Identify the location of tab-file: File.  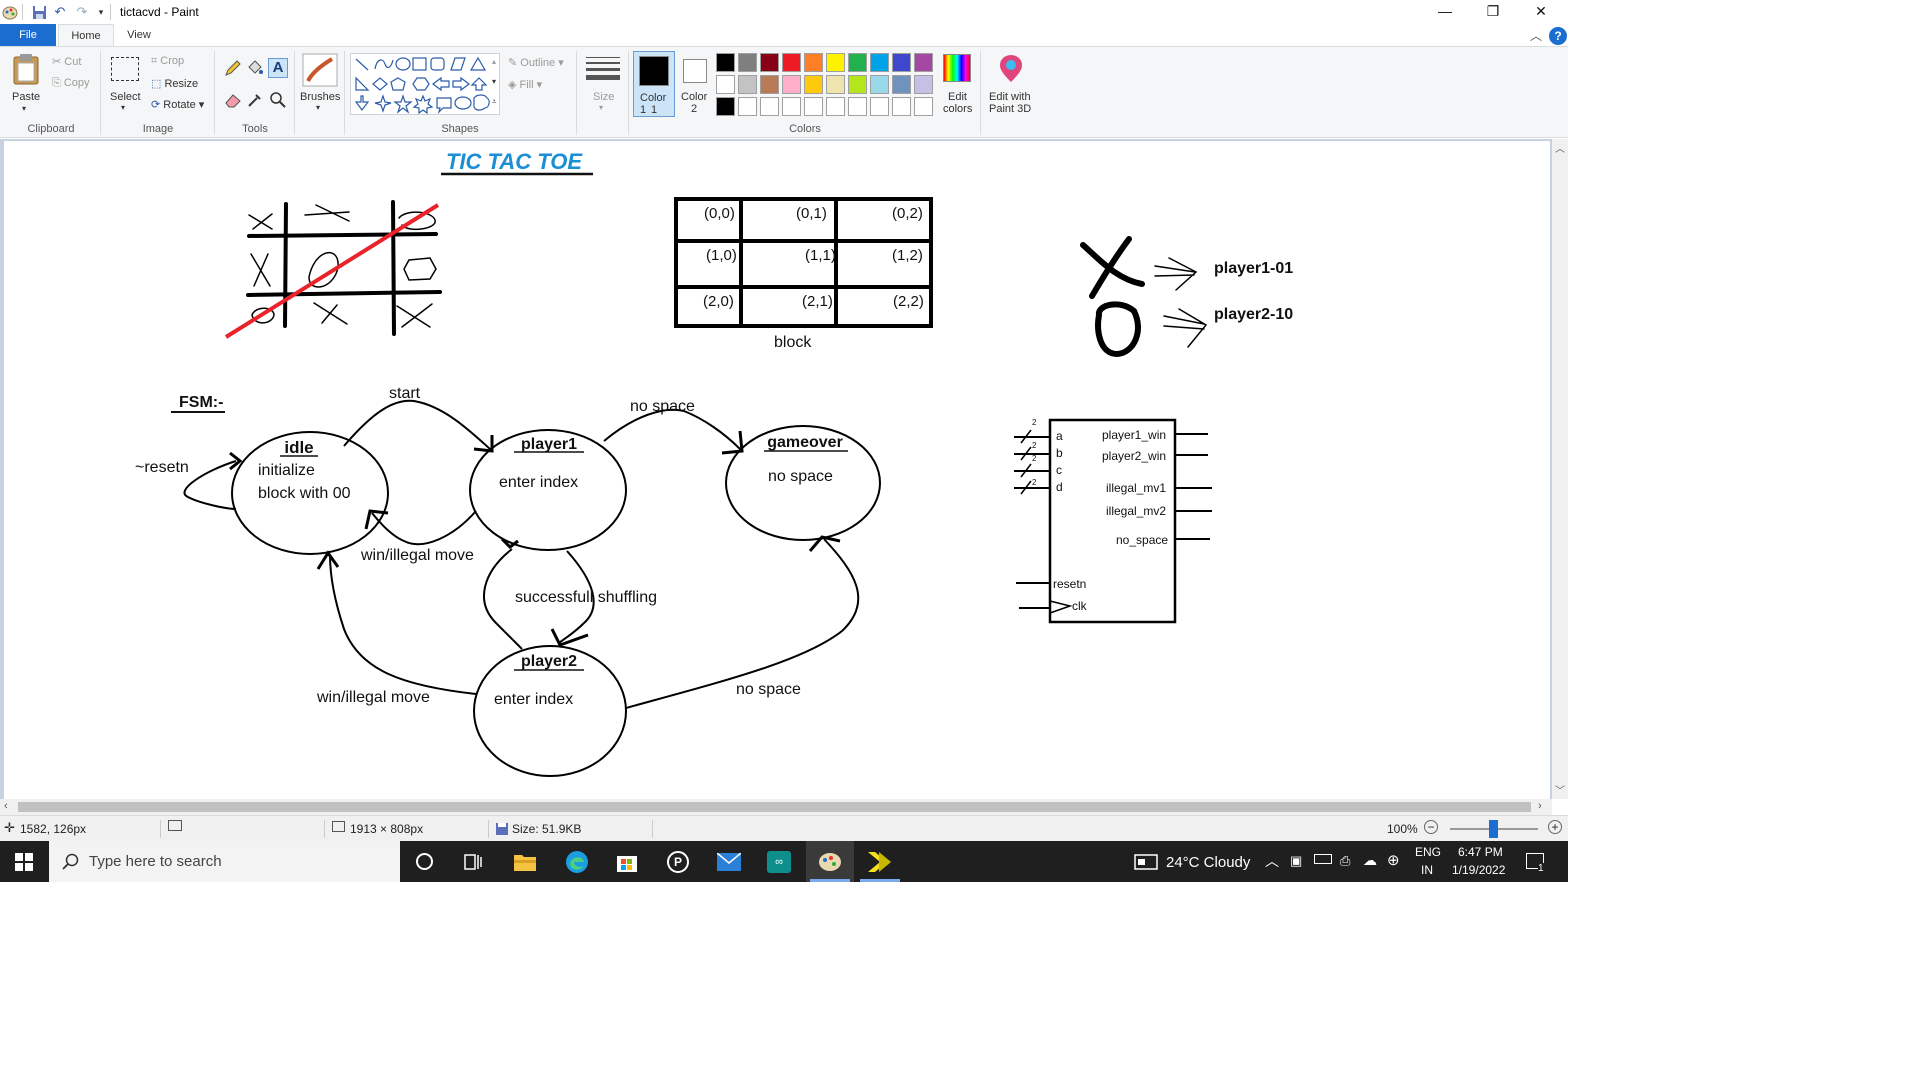
(28, 35).